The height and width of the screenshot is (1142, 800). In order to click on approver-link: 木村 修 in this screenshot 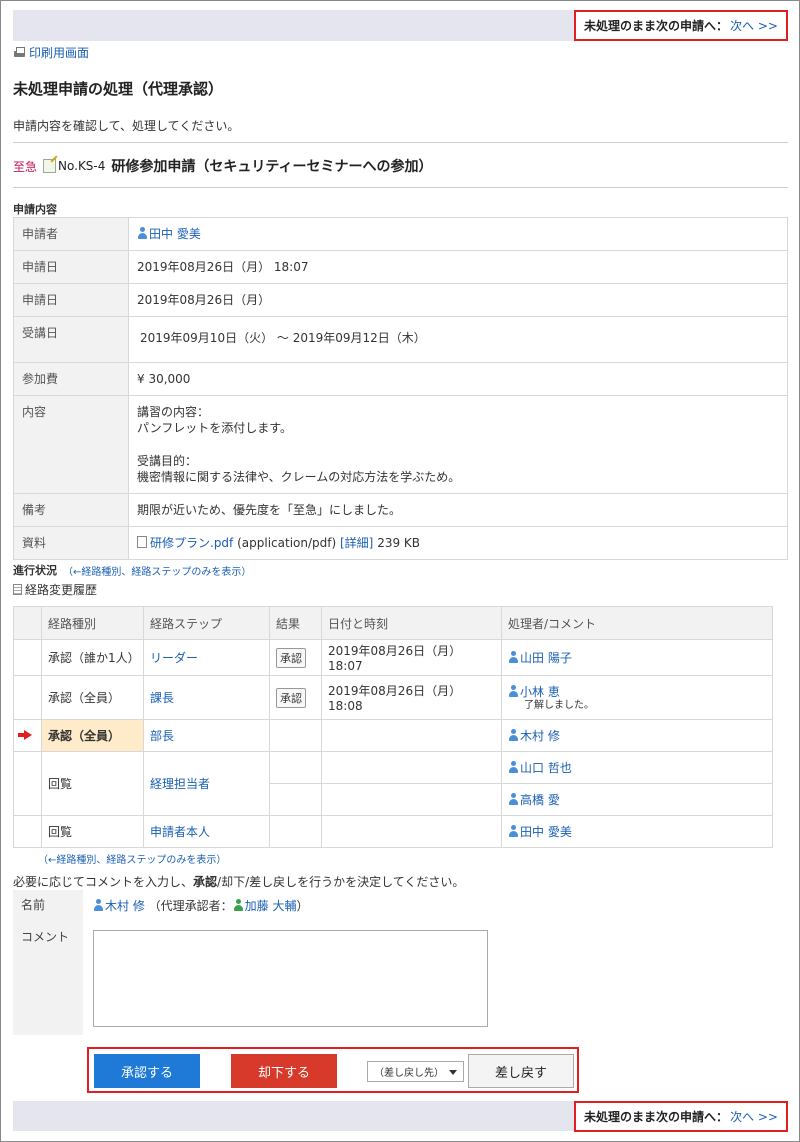, I will do `click(125, 906)`.